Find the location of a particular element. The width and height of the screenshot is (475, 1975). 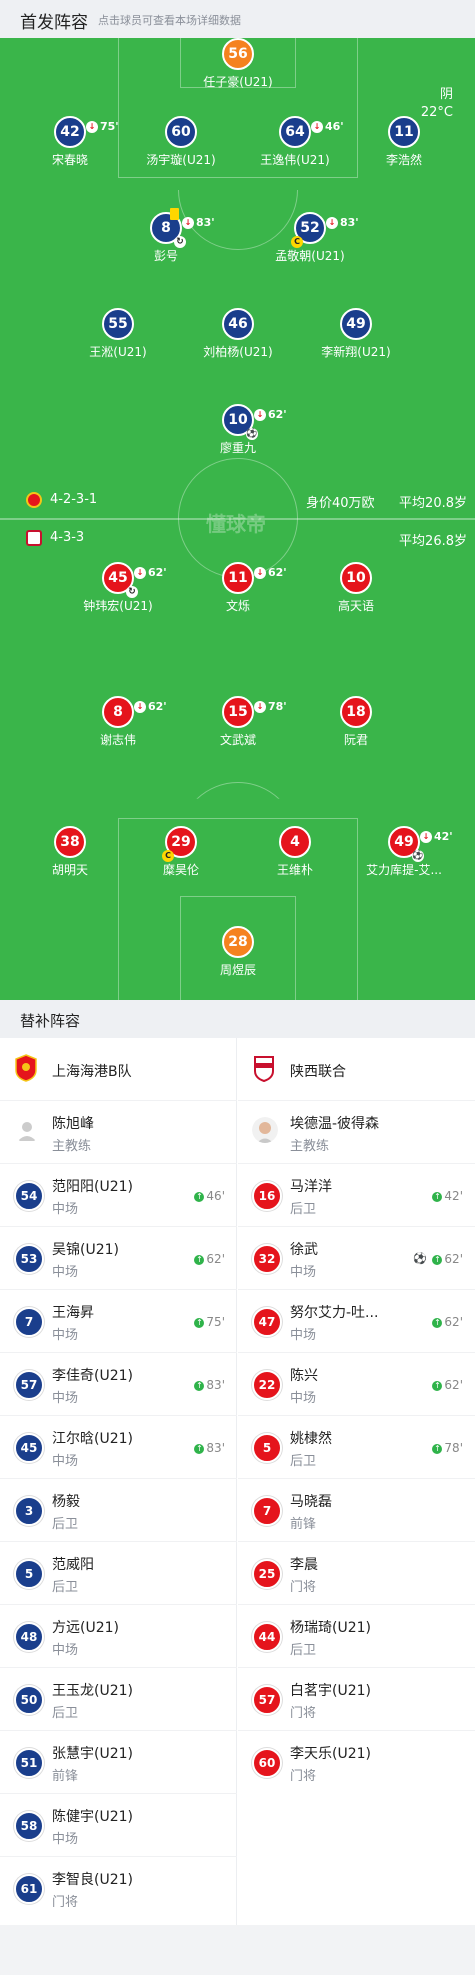

sub-row: 47 努尔艾力-吐... 中场 ↑ 62' is located at coordinates (356, 1321).